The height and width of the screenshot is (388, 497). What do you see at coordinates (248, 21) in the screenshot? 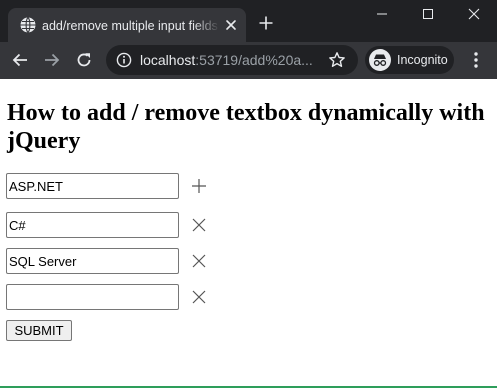
I see `browser-tabstrip: add/remove multiple input fields` at bounding box center [248, 21].